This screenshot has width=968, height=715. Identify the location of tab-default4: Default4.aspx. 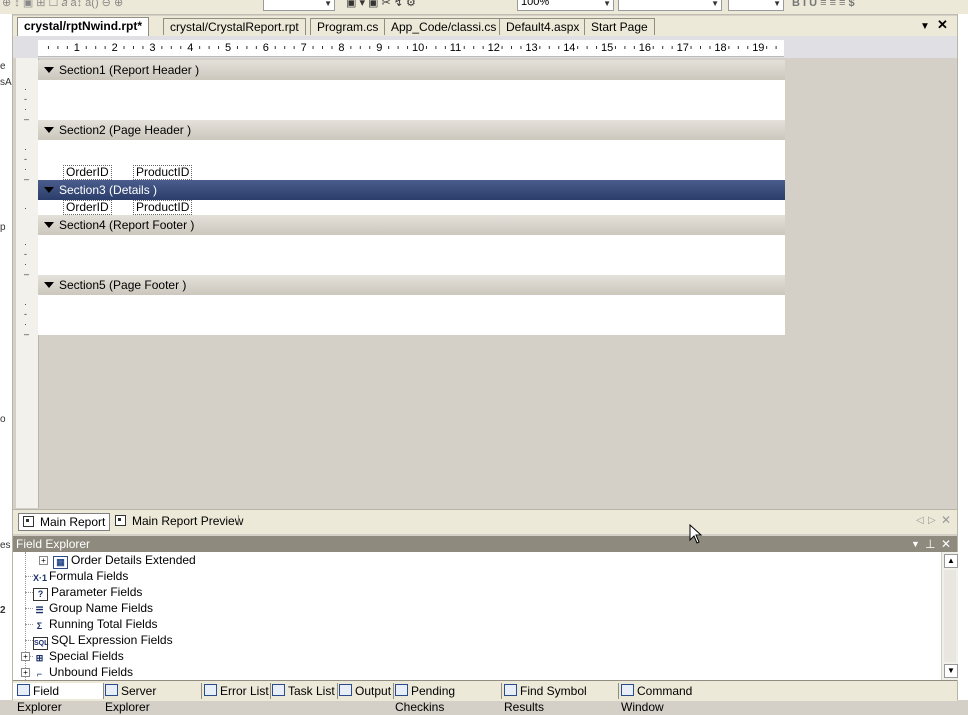
(543, 26).